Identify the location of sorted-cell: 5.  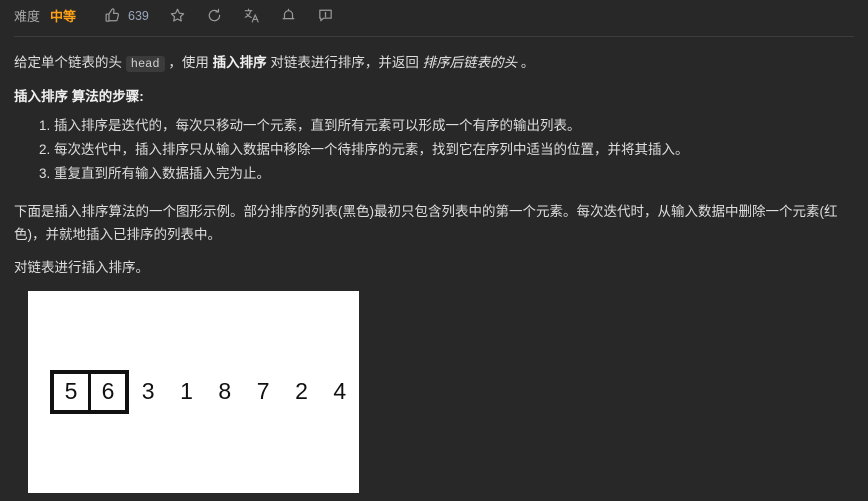
(71, 392).